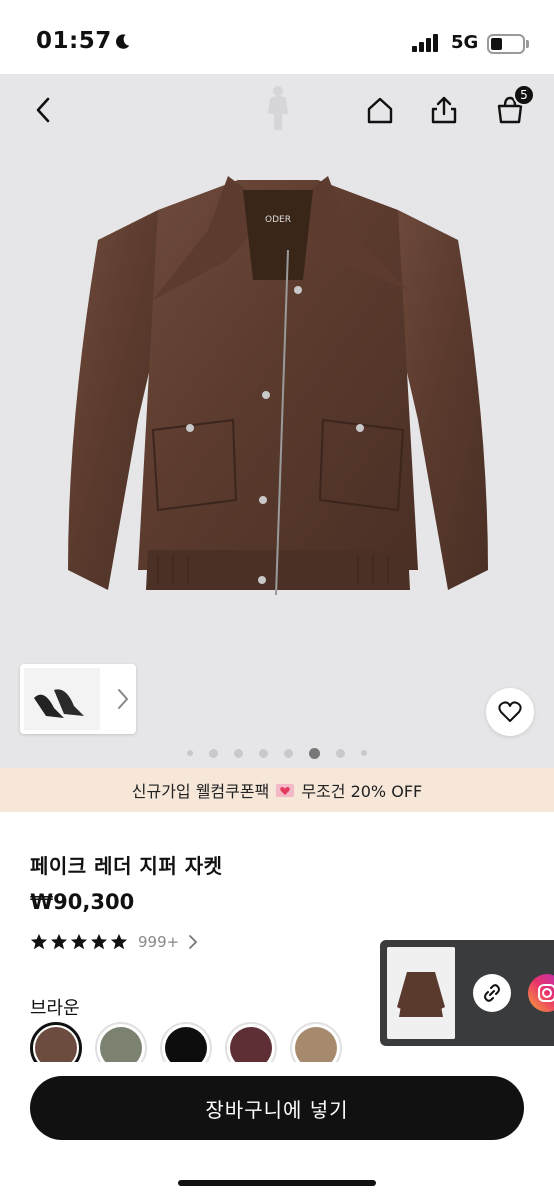  I want to click on heart-letter-icon, so click(285, 790).